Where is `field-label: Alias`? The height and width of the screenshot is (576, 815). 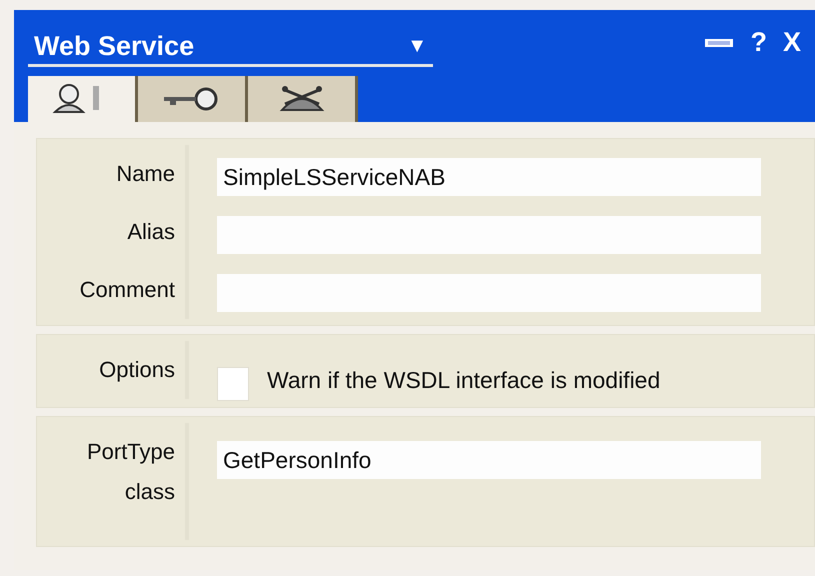
field-label: Alias is located at coordinates (113, 232).